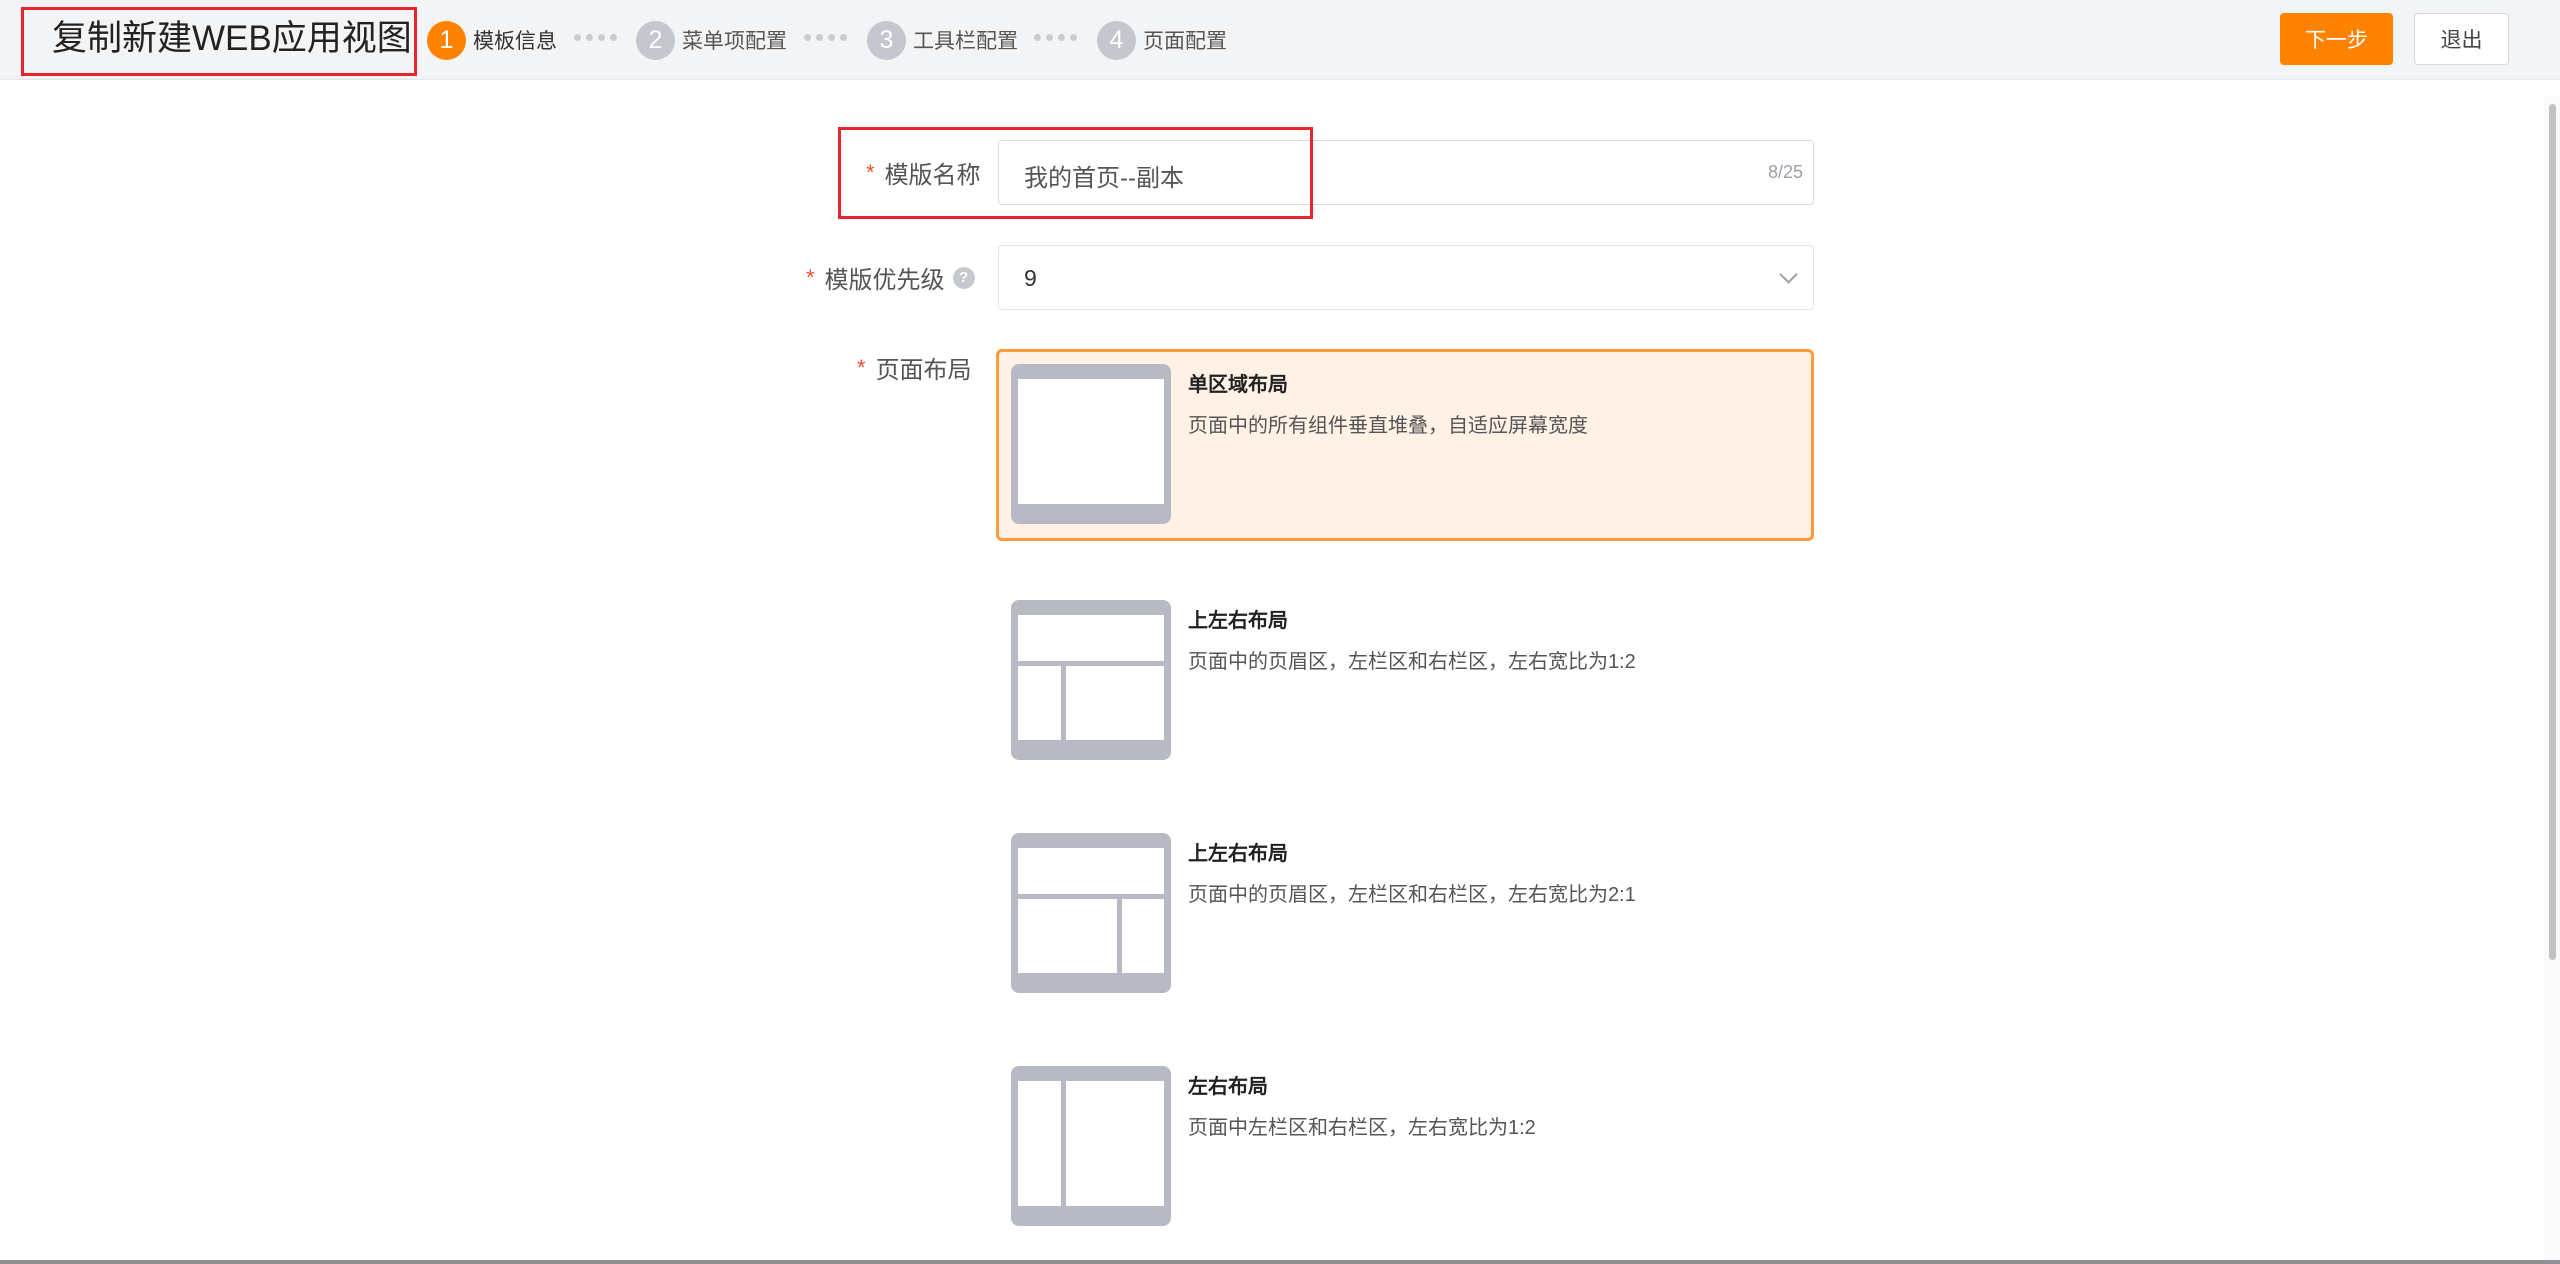 The width and height of the screenshot is (2560, 1264). Describe the element at coordinates (1785, 172) in the screenshot. I see `char-counter: 8/25` at that location.